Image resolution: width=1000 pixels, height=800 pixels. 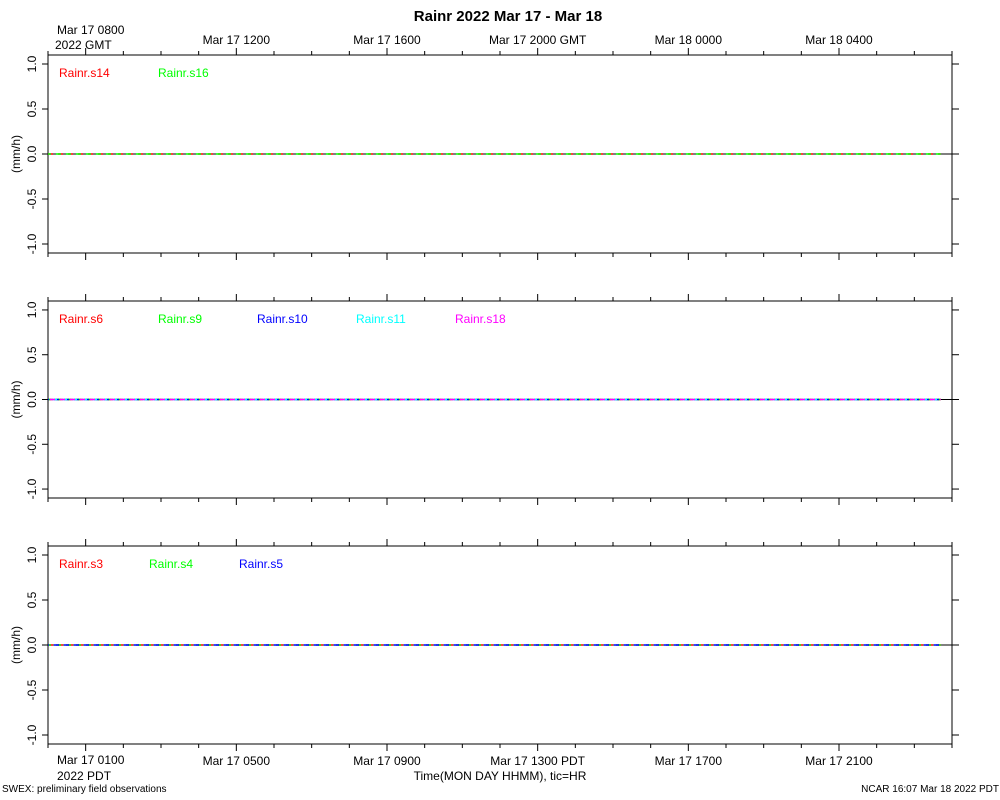 I want to click on top-axis-label: Mar 17 1600, so click(x=387, y=40).